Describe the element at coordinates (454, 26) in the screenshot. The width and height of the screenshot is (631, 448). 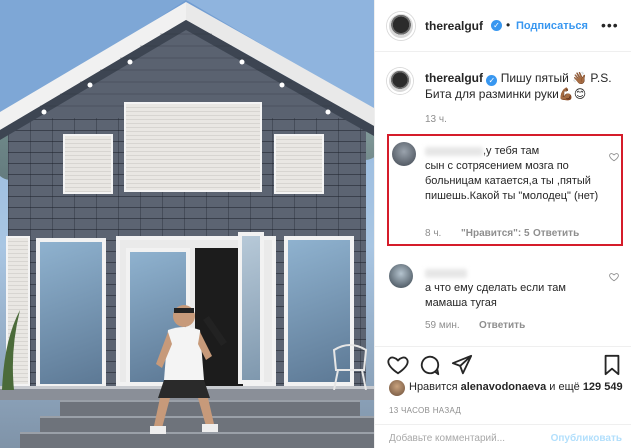
I see `author-username: therealguf` at that location.